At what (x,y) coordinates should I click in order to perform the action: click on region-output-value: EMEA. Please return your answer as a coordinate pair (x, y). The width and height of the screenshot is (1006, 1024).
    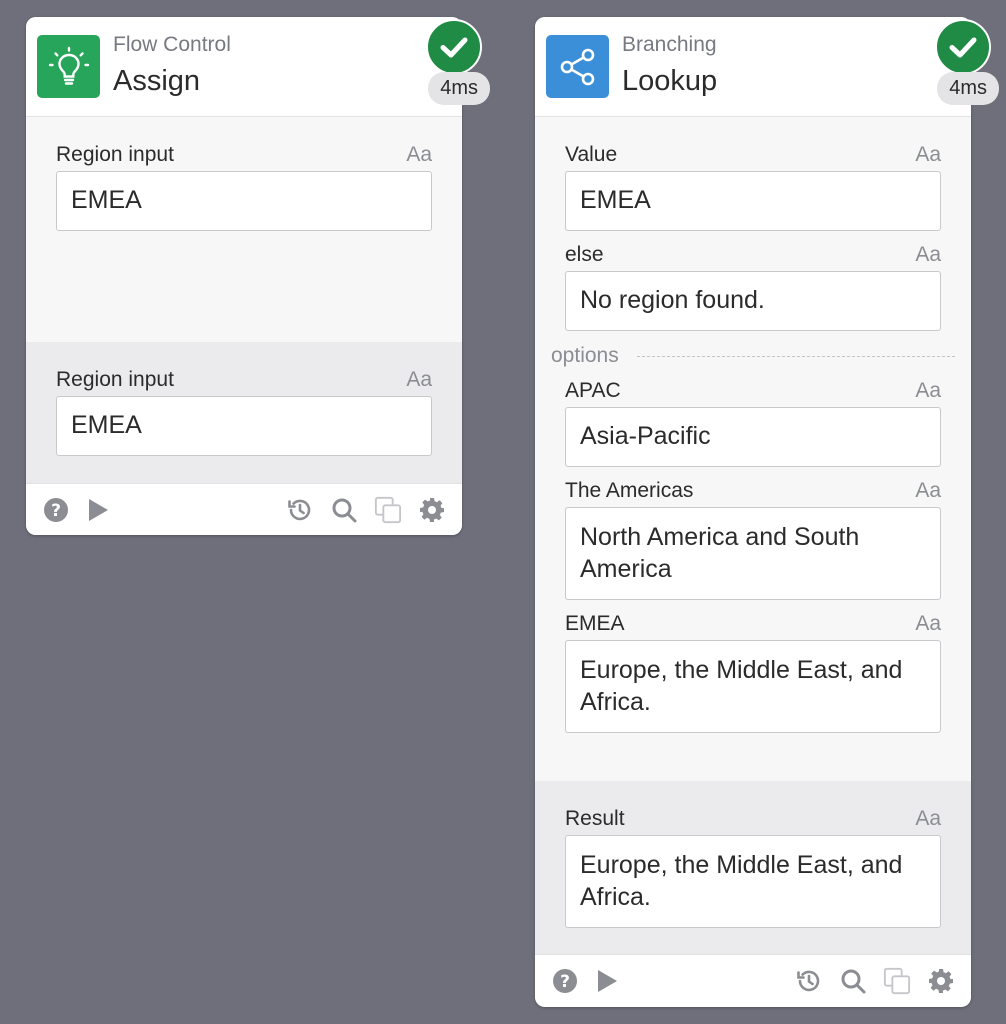
    Looking at the image, I should click on (244, 426).